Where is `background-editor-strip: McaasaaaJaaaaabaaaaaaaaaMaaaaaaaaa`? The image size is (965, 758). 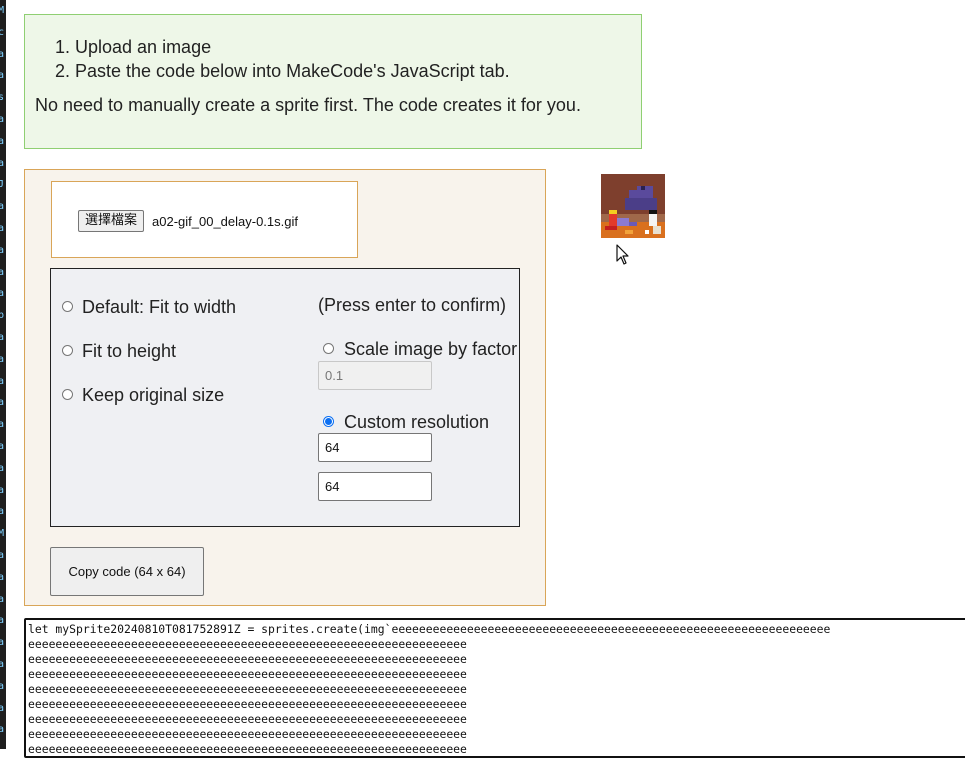 background-editor-strip: McaasaaaJaaaaabaaaaaaaaaMaaaaaaaaa is located at coordinates (3, 374).